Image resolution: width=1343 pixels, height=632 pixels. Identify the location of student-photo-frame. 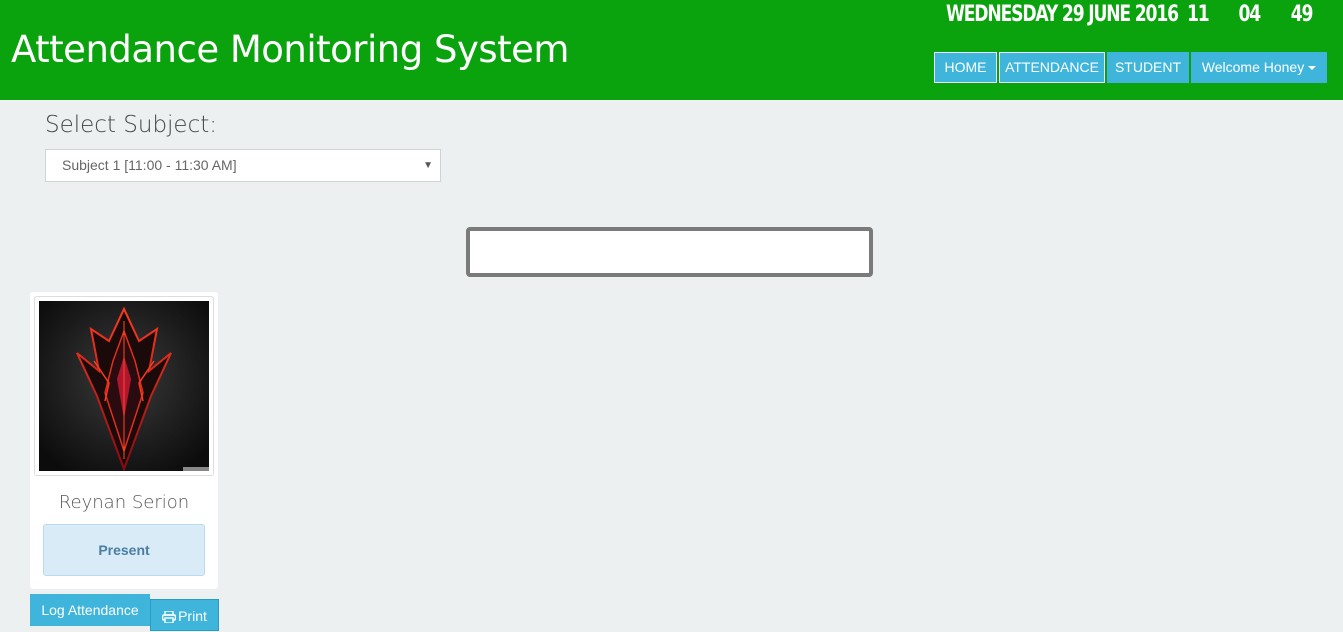
(124, 386).